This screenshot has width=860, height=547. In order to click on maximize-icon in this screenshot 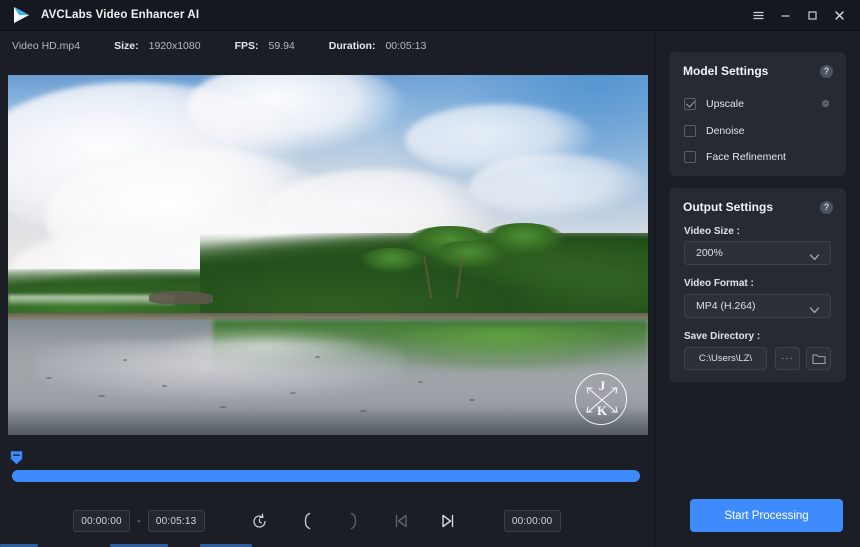, I will do `click(812, 15)`.